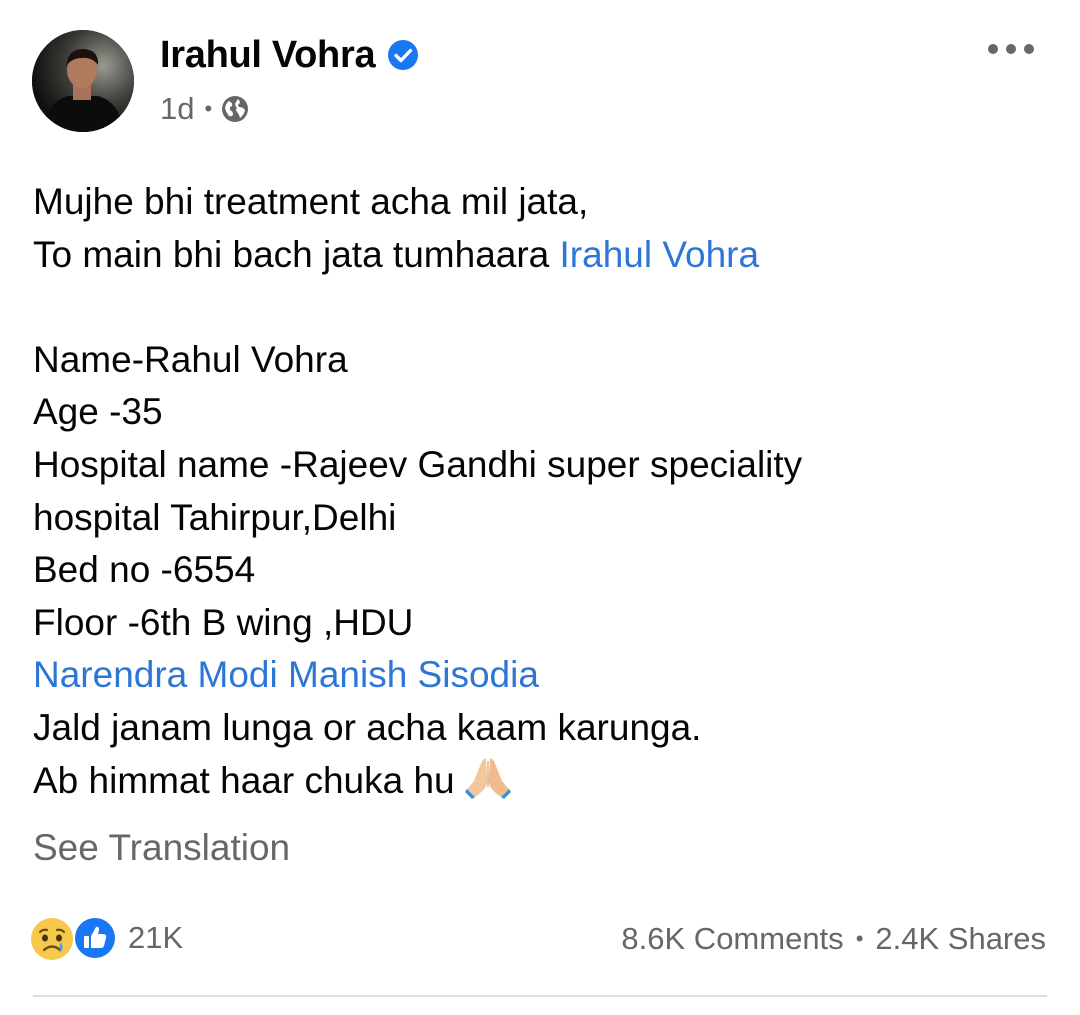  What do you see at coordinates (223, 622) in the screenshot?
I see `post-line: Floor -6th B wing ,HDU` at bounding box center [223, 622].